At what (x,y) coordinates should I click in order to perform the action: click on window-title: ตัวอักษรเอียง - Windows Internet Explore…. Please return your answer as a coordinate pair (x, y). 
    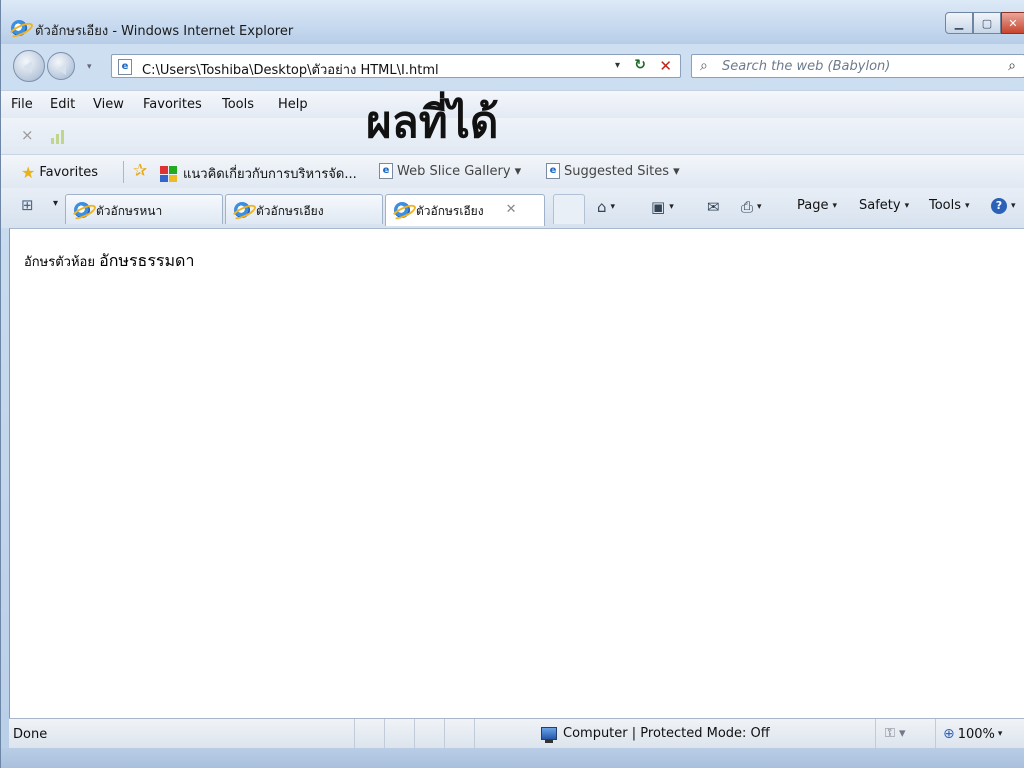
    Looking at the image, I should click on (164, 31).